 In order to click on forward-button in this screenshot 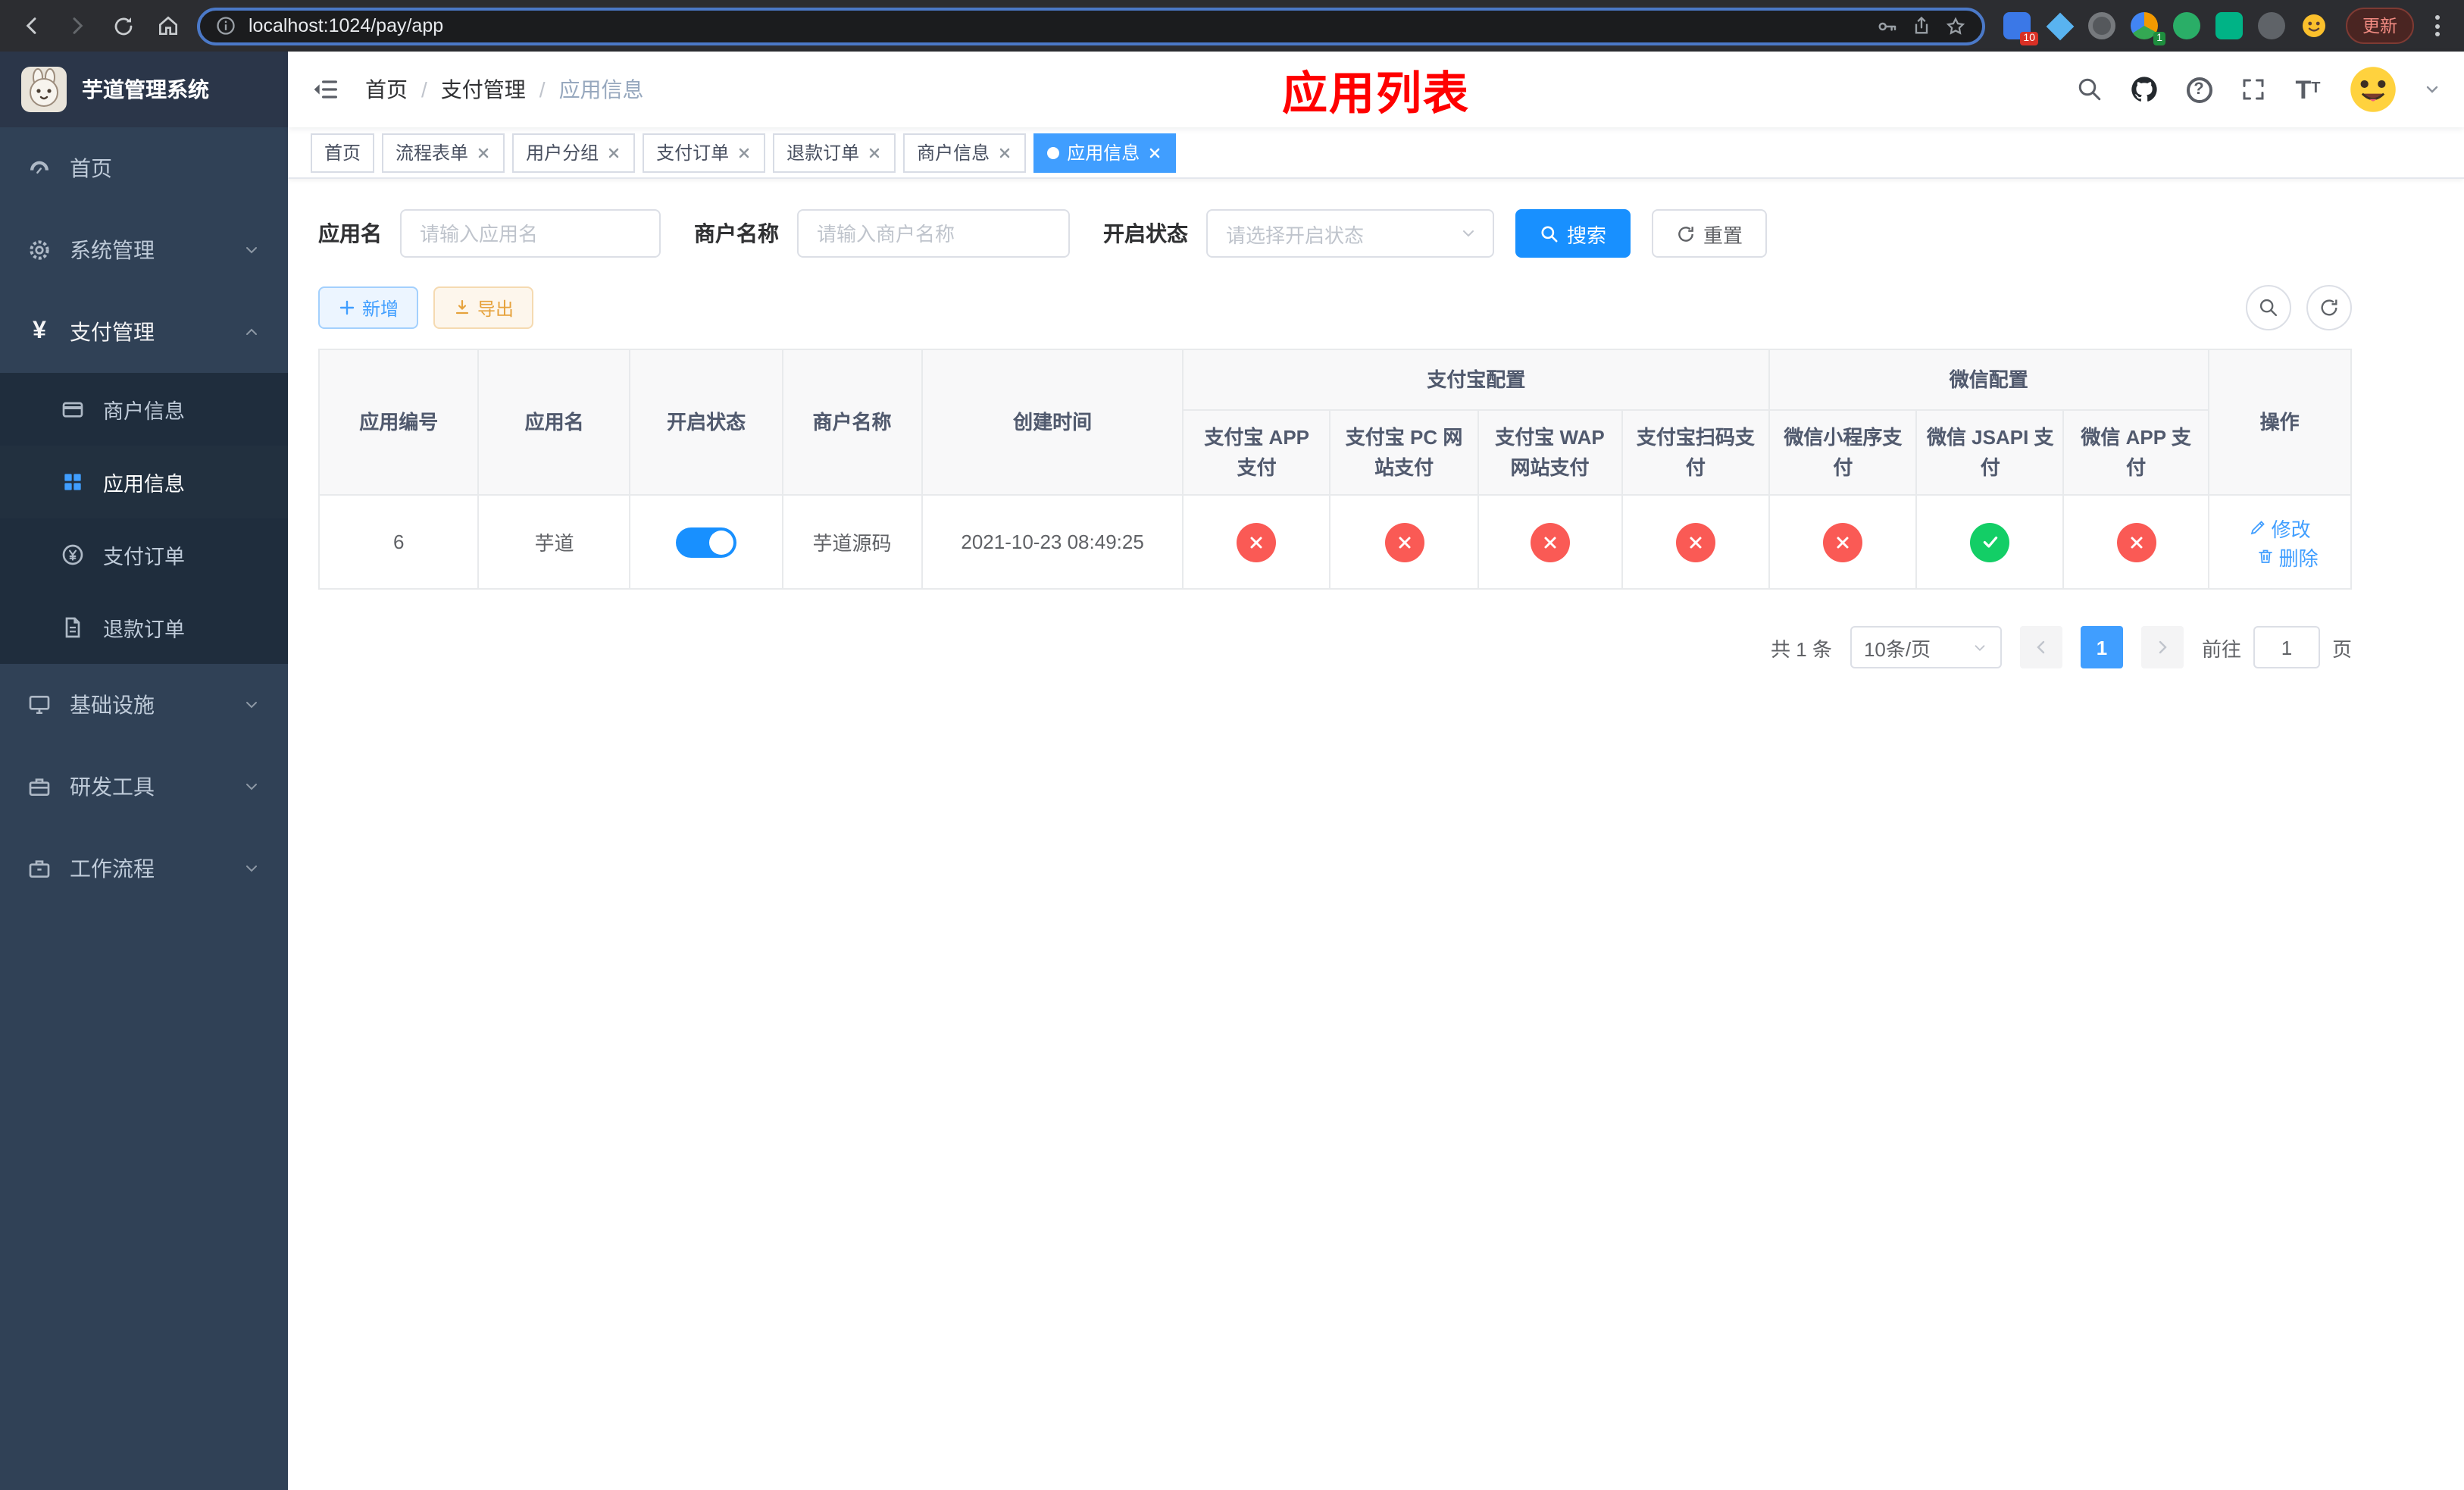, I will do `click(77, 26)`.